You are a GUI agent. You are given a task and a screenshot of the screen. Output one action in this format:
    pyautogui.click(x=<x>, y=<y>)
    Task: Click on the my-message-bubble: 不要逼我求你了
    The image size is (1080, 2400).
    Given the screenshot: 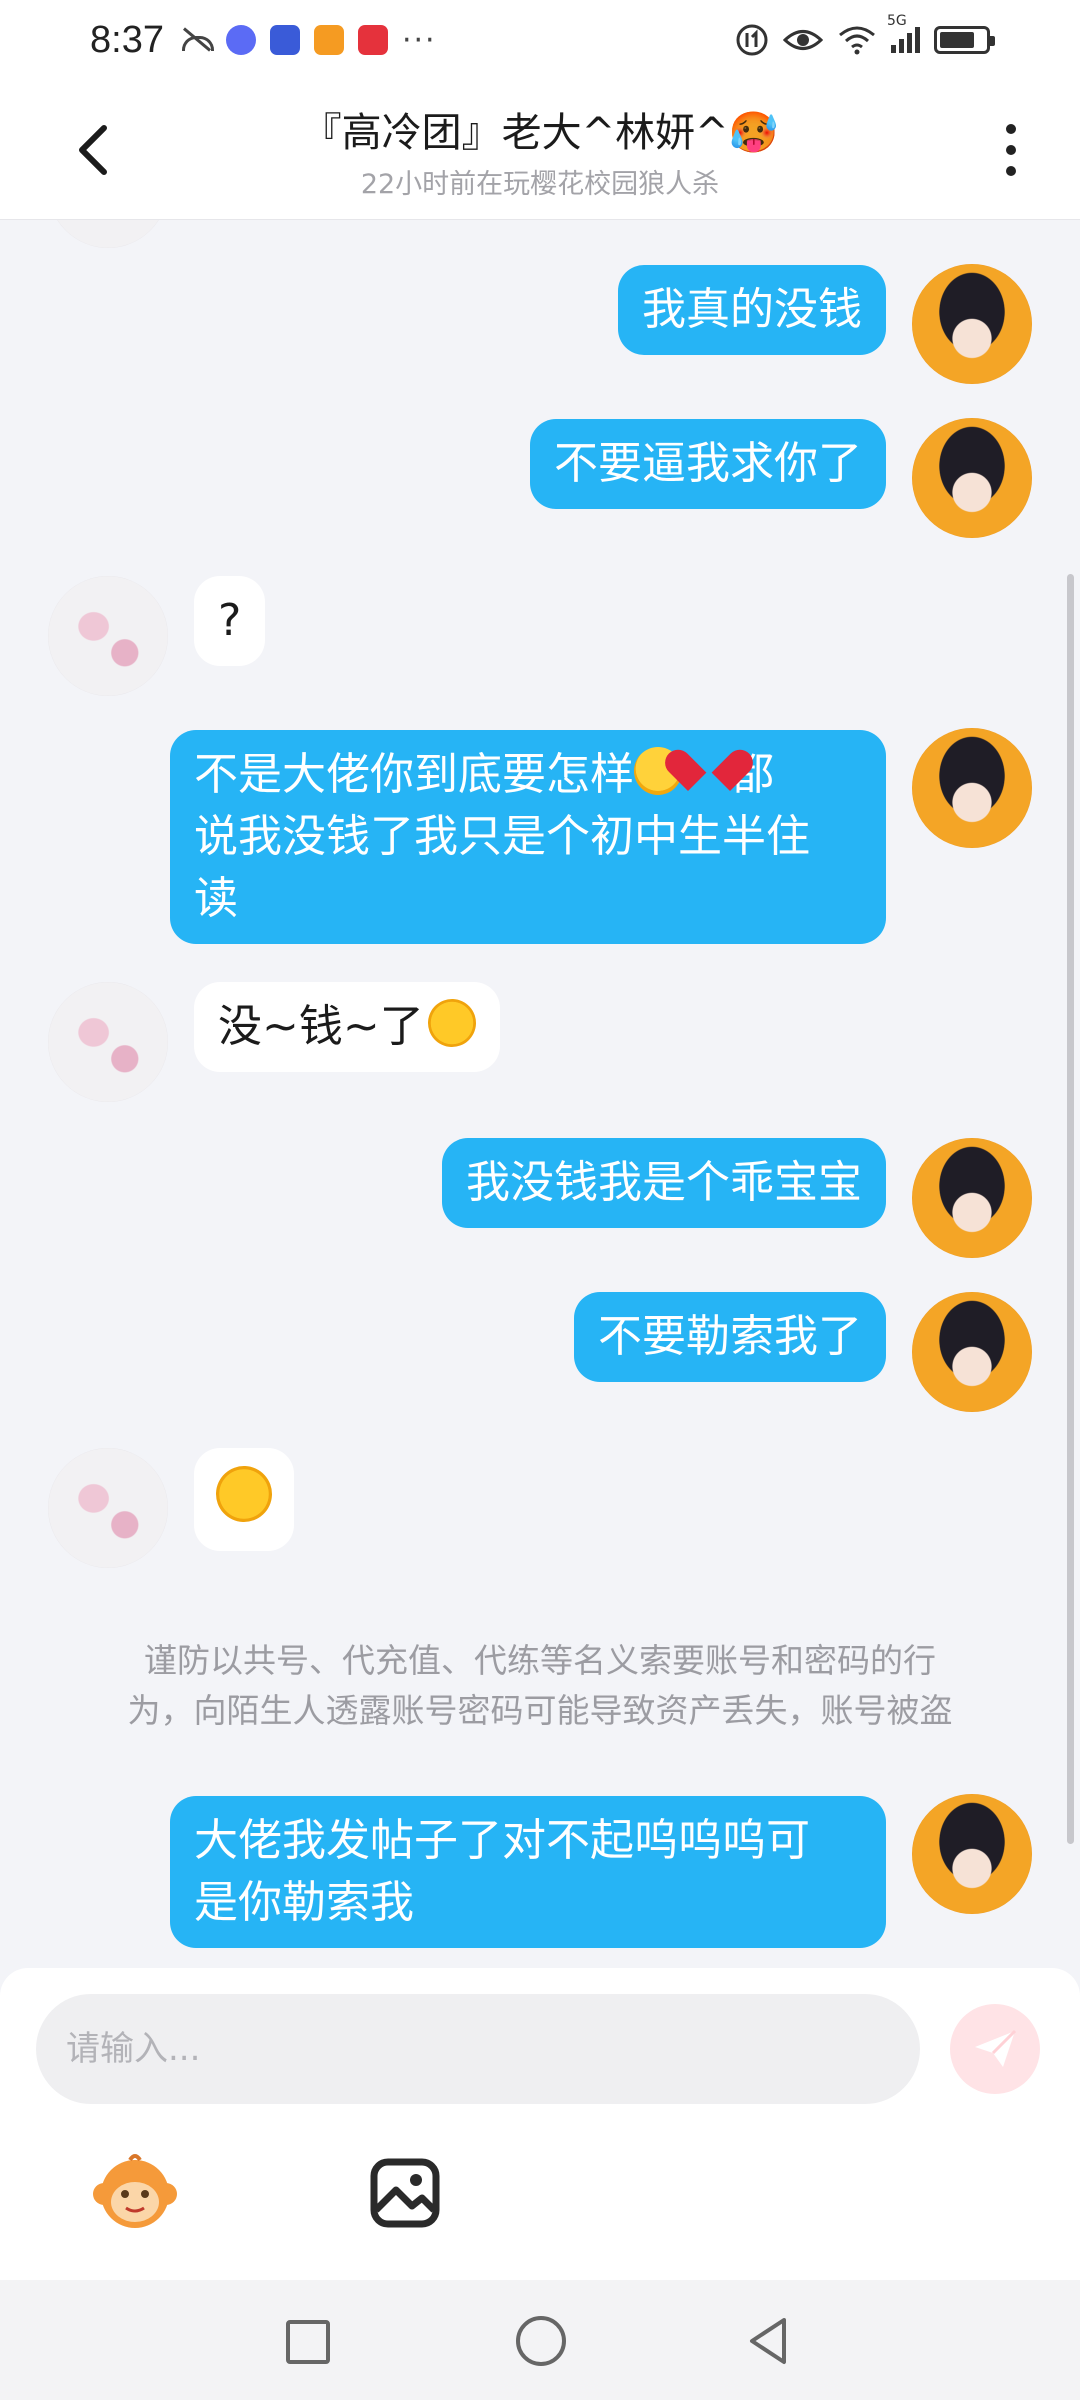 What is the action you would take?
    pyautogui.click(x=708, y=464)
    